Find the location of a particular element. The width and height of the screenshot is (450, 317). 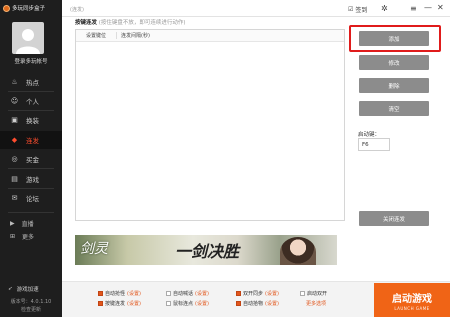

rocket-icon: ➶ is located at coordinates (10, 289).